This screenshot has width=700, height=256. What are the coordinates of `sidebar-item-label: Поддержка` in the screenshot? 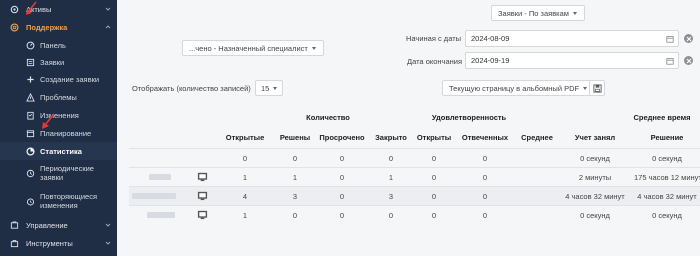 It's located at (47, 27).